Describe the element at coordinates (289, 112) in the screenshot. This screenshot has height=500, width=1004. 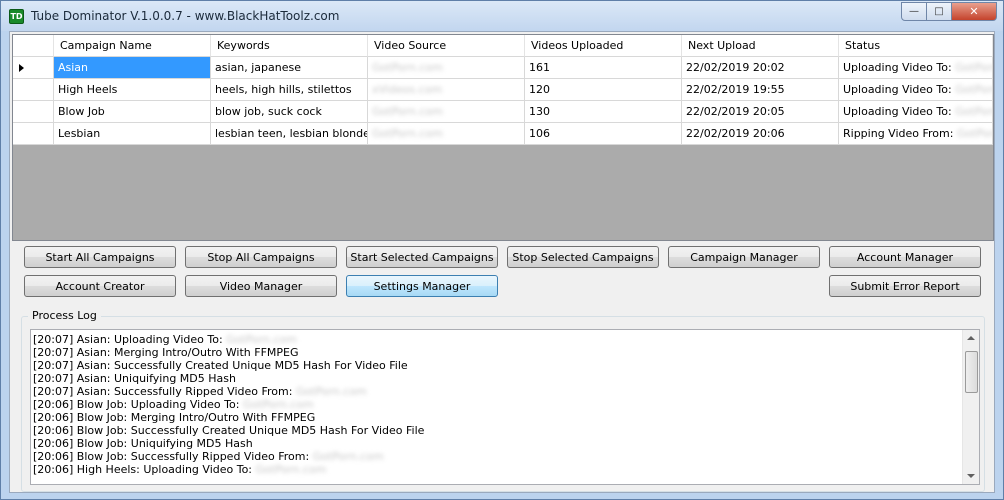
I see `keywords-cell: blow job, suck cock` at that location.